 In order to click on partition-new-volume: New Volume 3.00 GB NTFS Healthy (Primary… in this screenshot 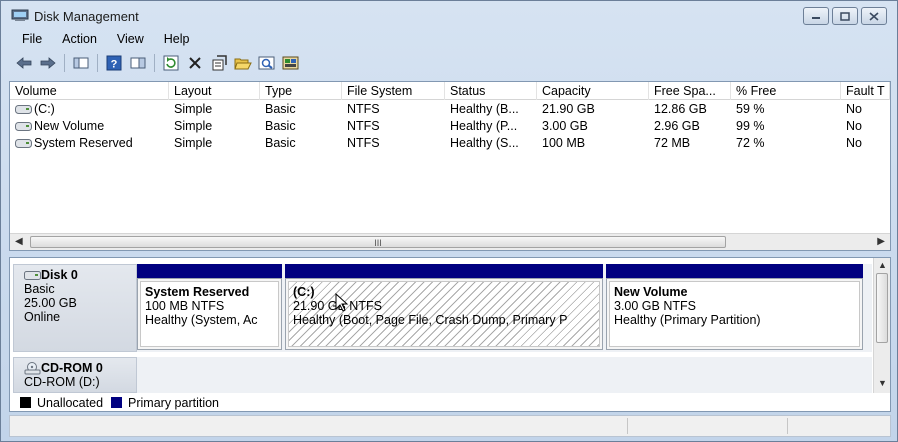, I will do `click(734, 314)`.